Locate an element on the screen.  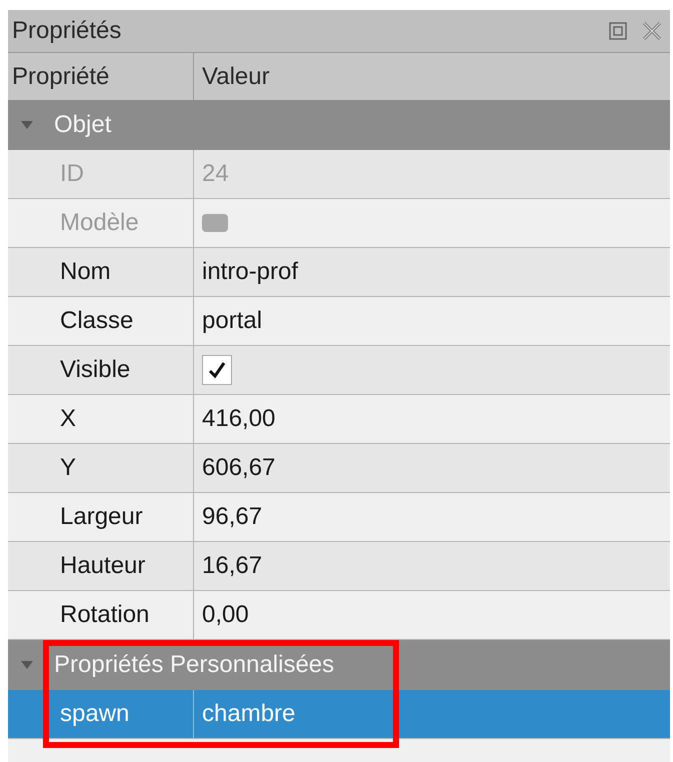
property-value: 16,67 is located at coordinates (232, 566).